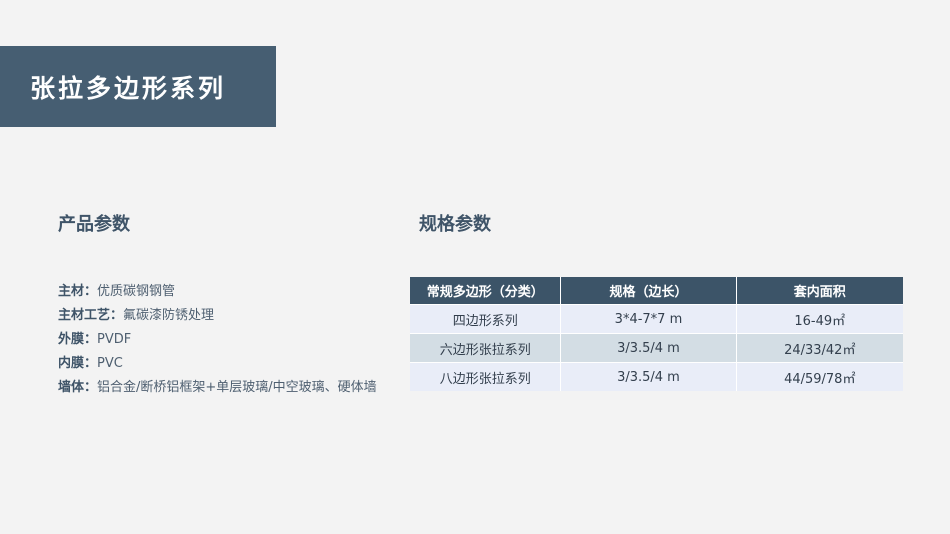 Image resolution: width=950 pixels, height=534 pixels. Describe the element at coordinates (228, 316) in the screenshot. I see `param-main-process: 主材工艺：氟碳漆防锈处理` at that location.